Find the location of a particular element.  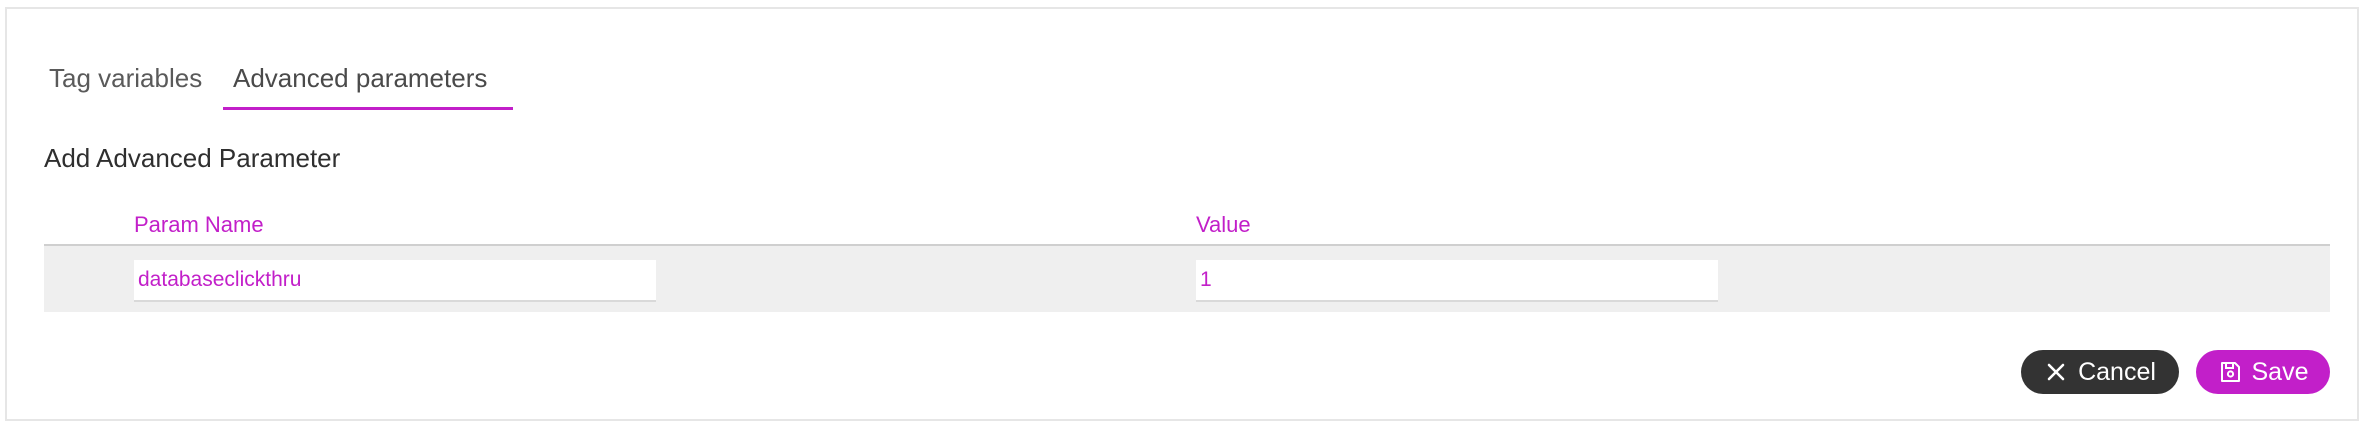

cancel-button: Cancel is located at coordinates (2100, 372).